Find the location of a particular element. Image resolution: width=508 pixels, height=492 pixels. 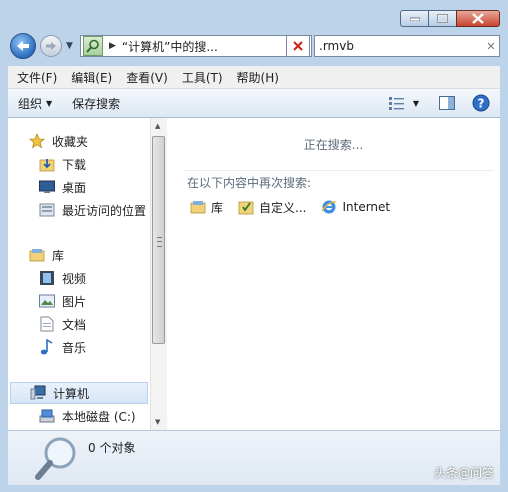

nav-documents-label: 文档 is located at coordinates (74, 324).